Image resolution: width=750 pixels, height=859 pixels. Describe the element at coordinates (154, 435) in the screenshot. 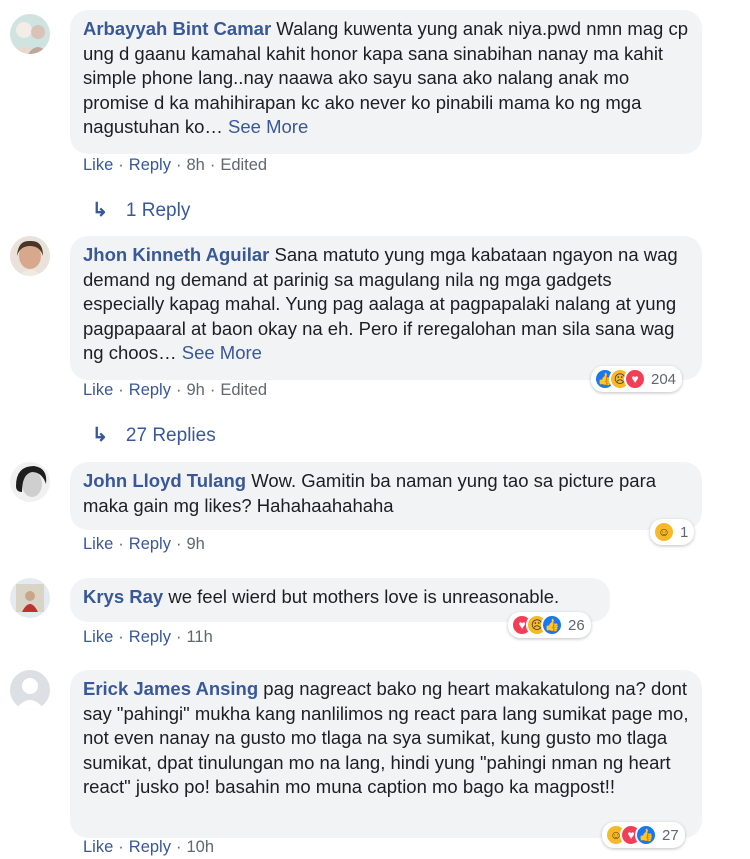

I see `view-replies-link: ↳ 27 Replies` at that location.